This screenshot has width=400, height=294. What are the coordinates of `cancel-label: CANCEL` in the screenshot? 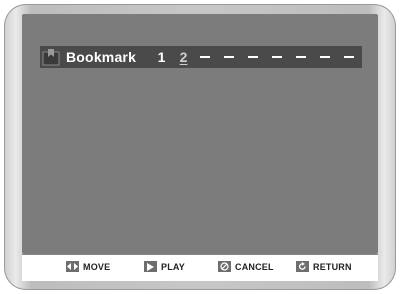 It's located at (254, 266).